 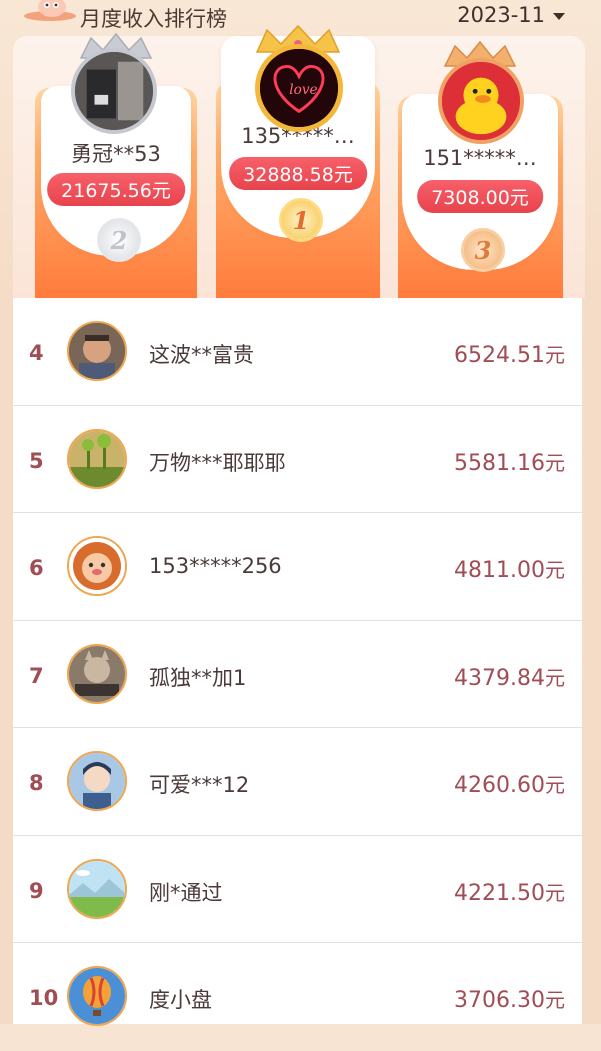 I want to click on plant-sprout-avatar-icon, so click(x=97, y=458).